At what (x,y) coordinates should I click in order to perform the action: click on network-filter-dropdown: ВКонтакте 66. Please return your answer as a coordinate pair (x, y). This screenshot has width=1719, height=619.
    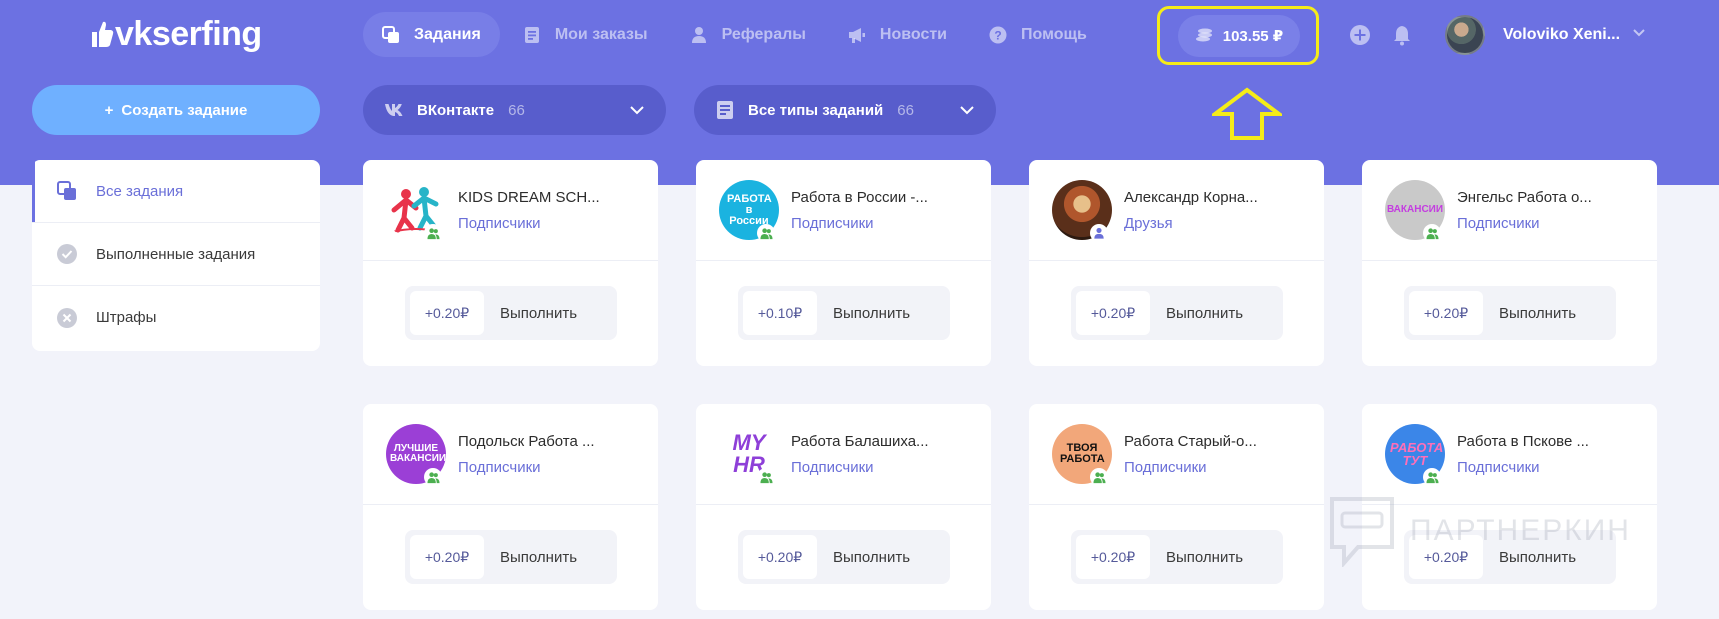
    Looking at the image, I should click on (514, 110).